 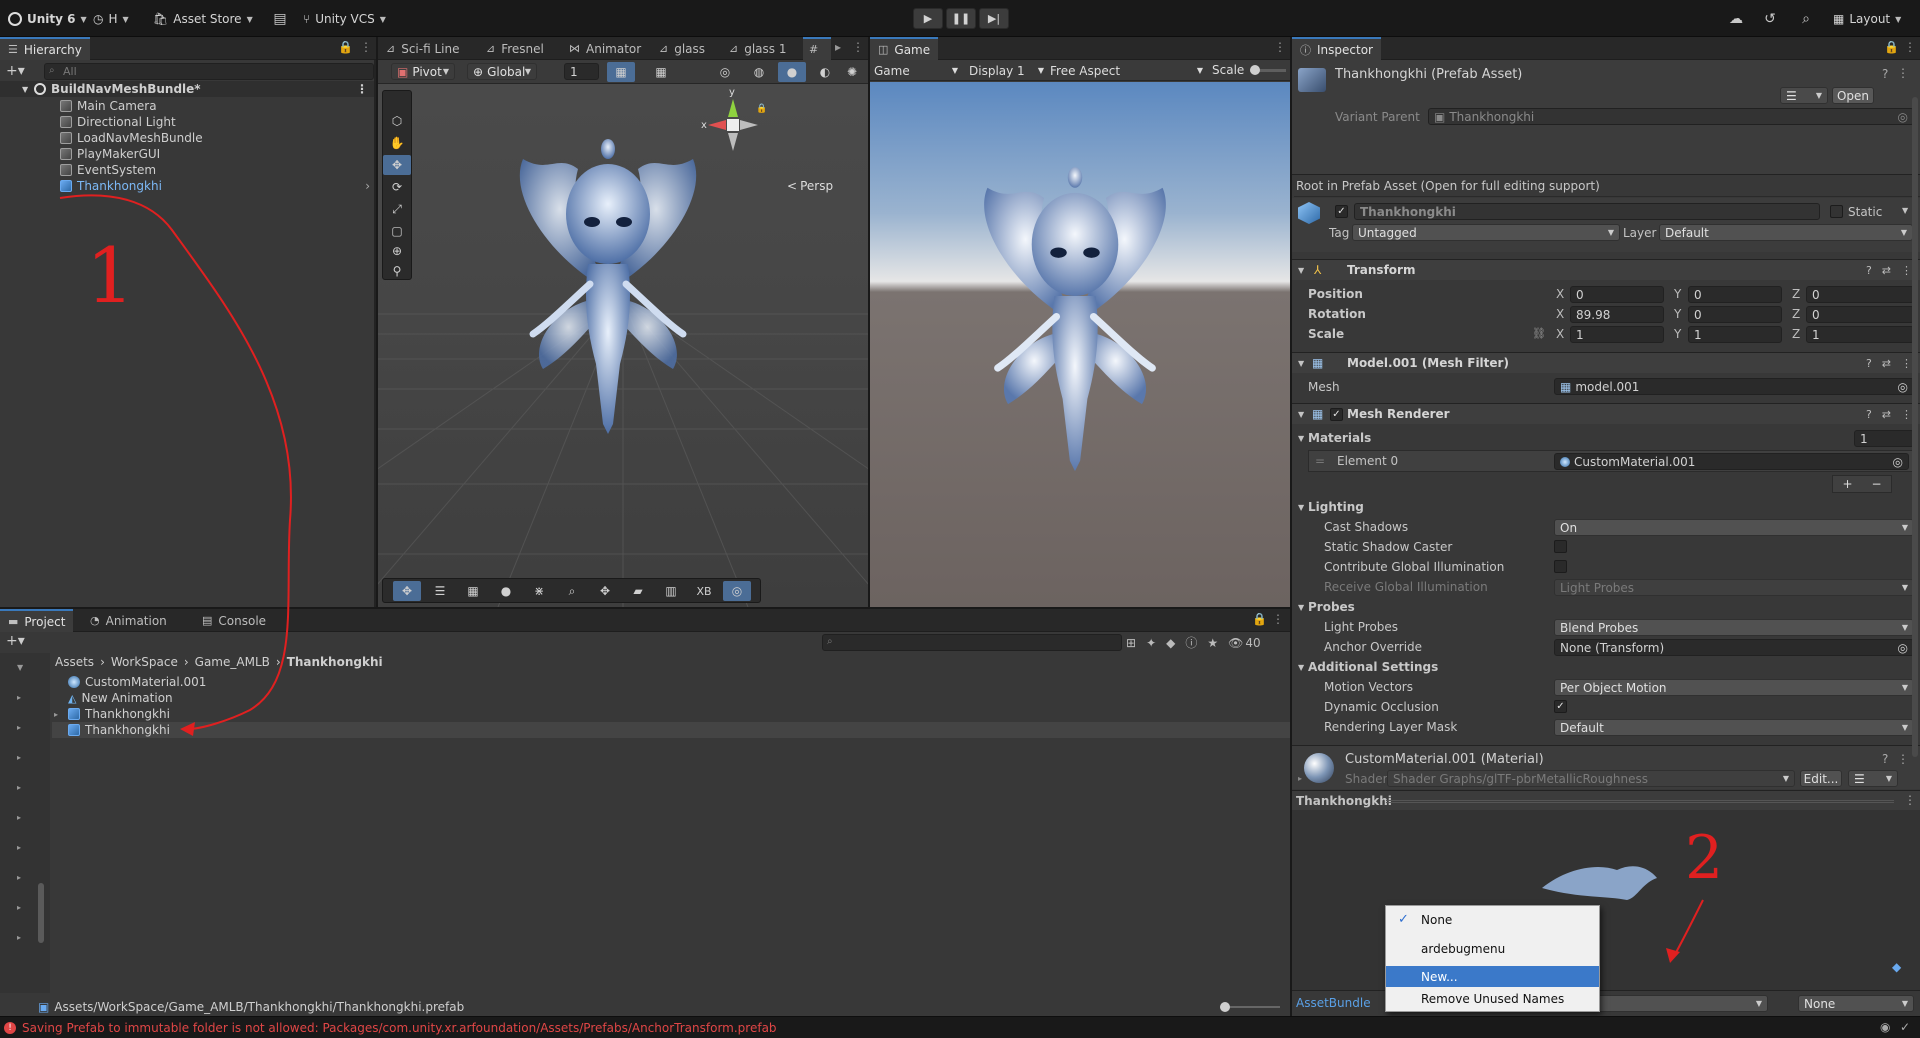 What do you see at coordinates (638, 591) in the screenshot?
I see `camera-tool-button: ▰` at bounding box center [638, 591].